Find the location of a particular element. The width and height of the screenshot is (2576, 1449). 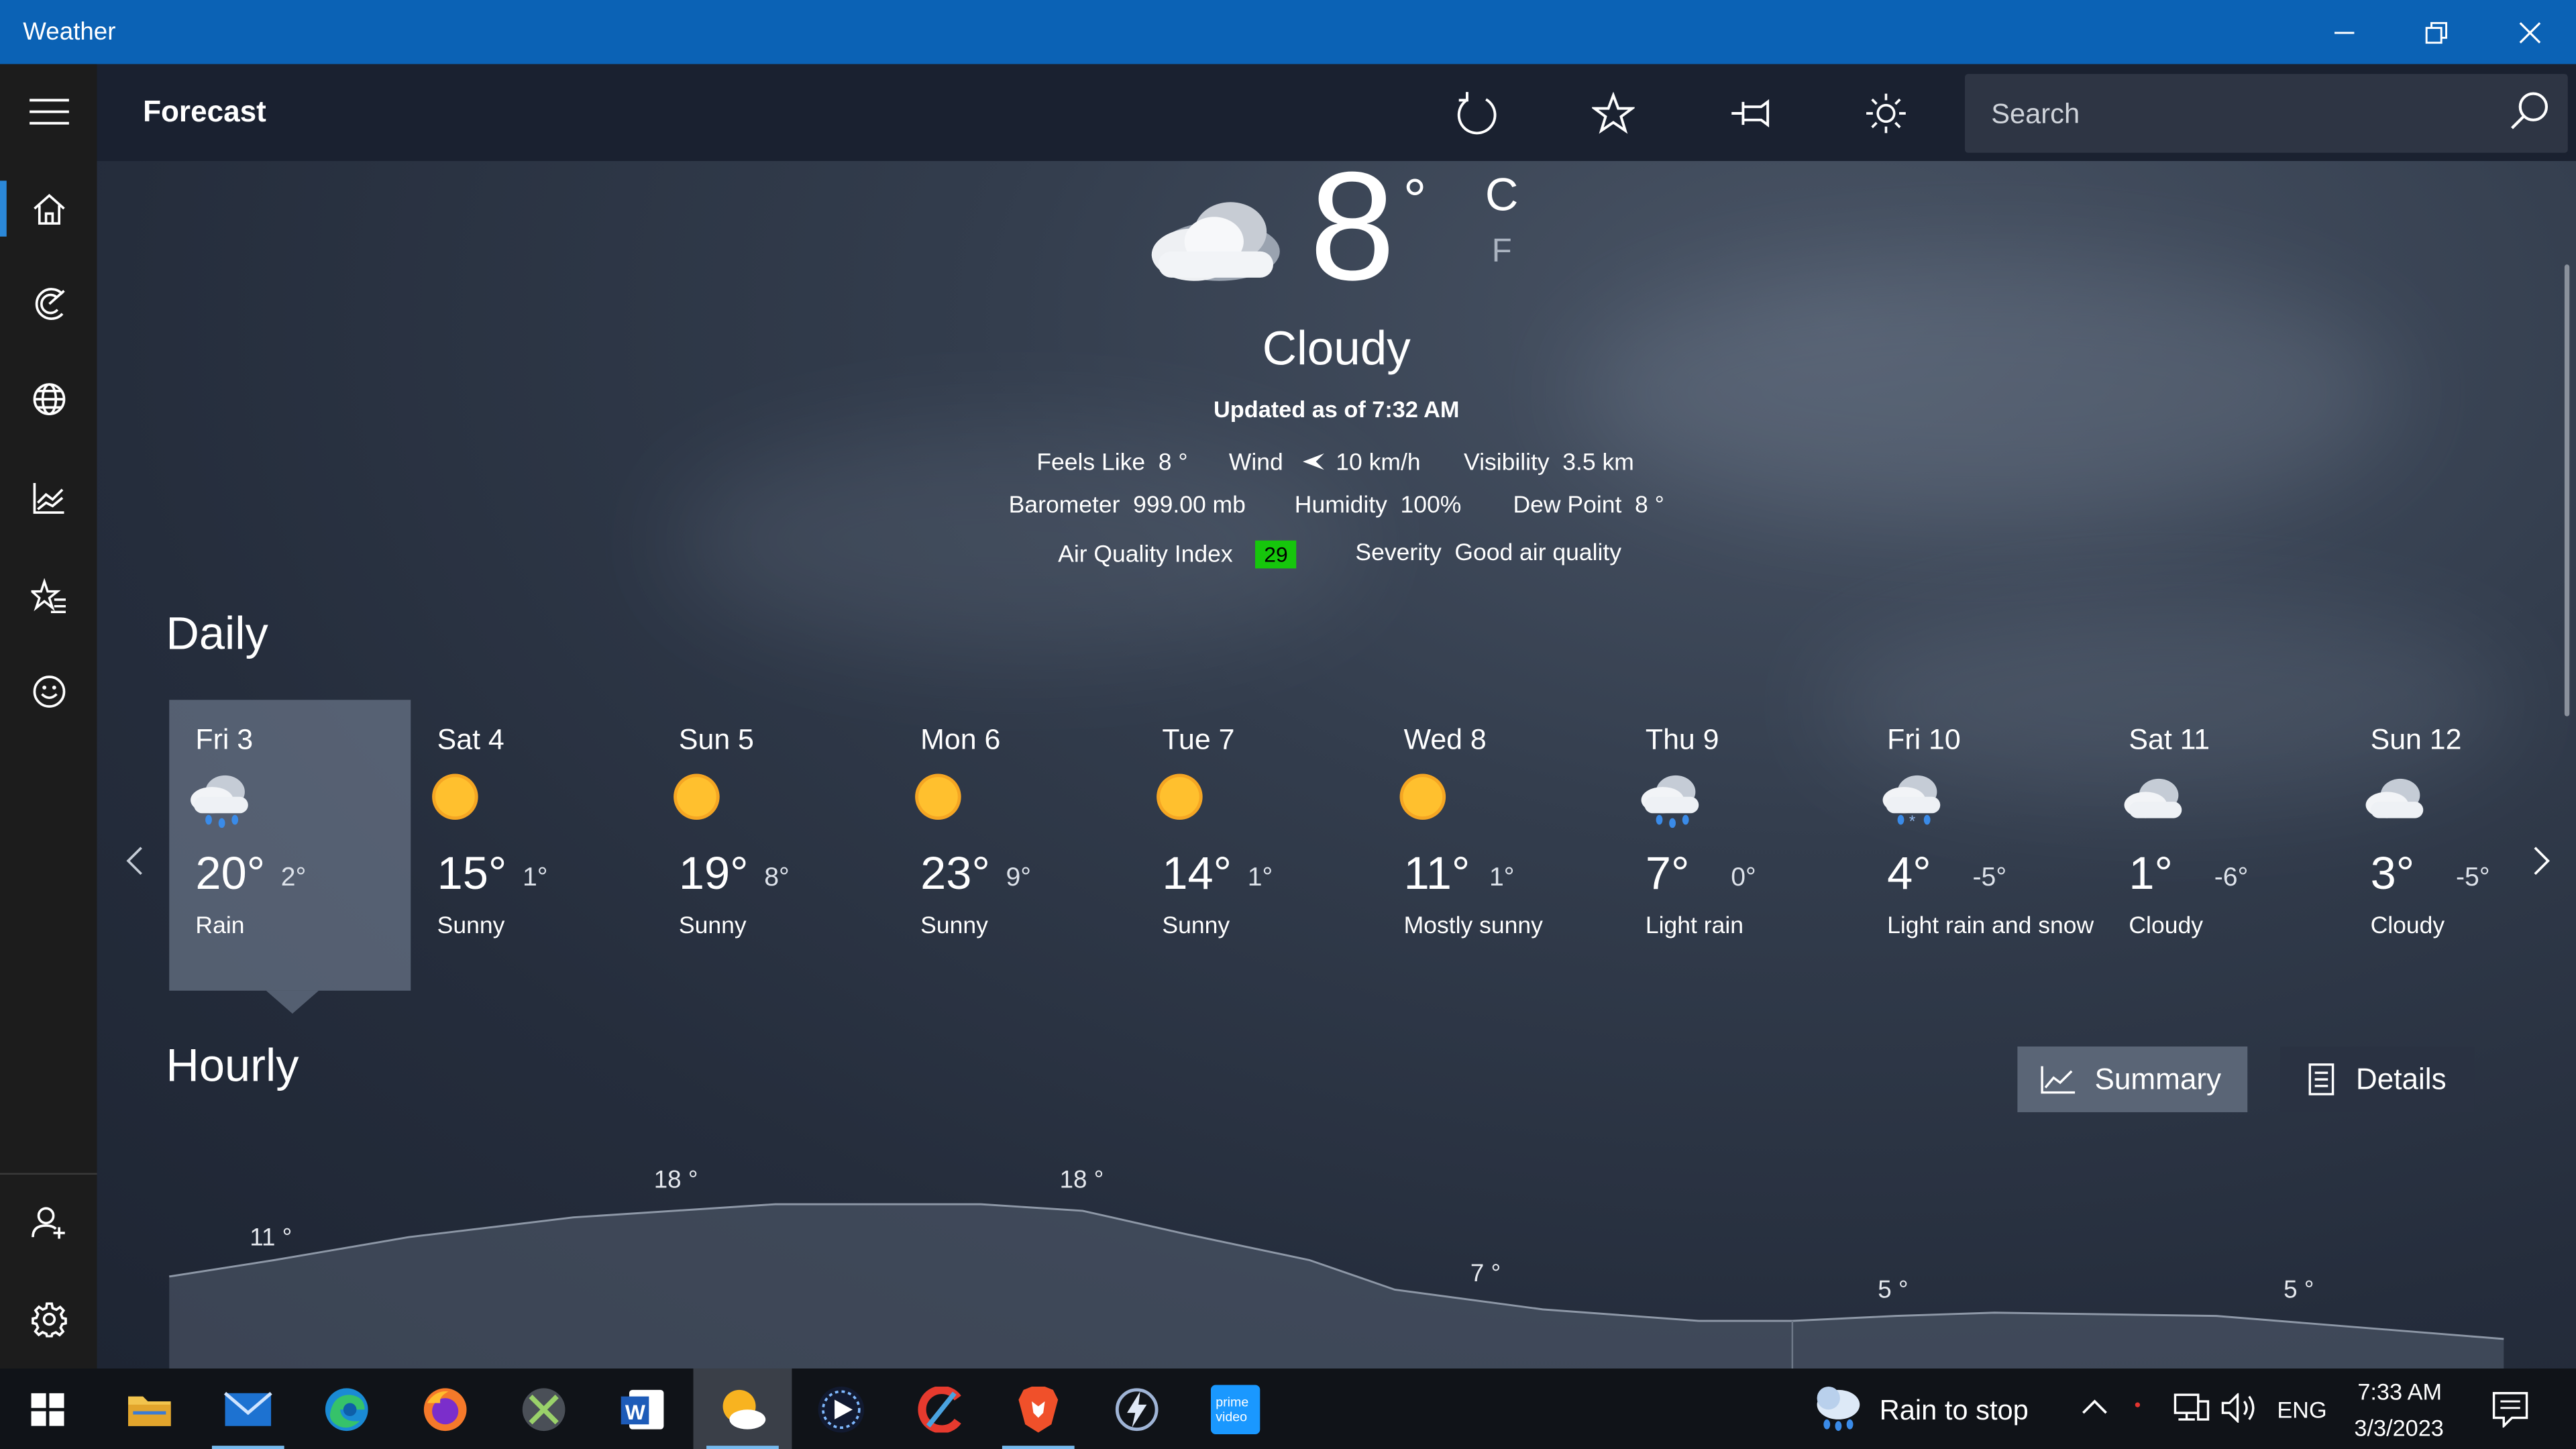

xbox-icon is located at coordinates (544, 1408).